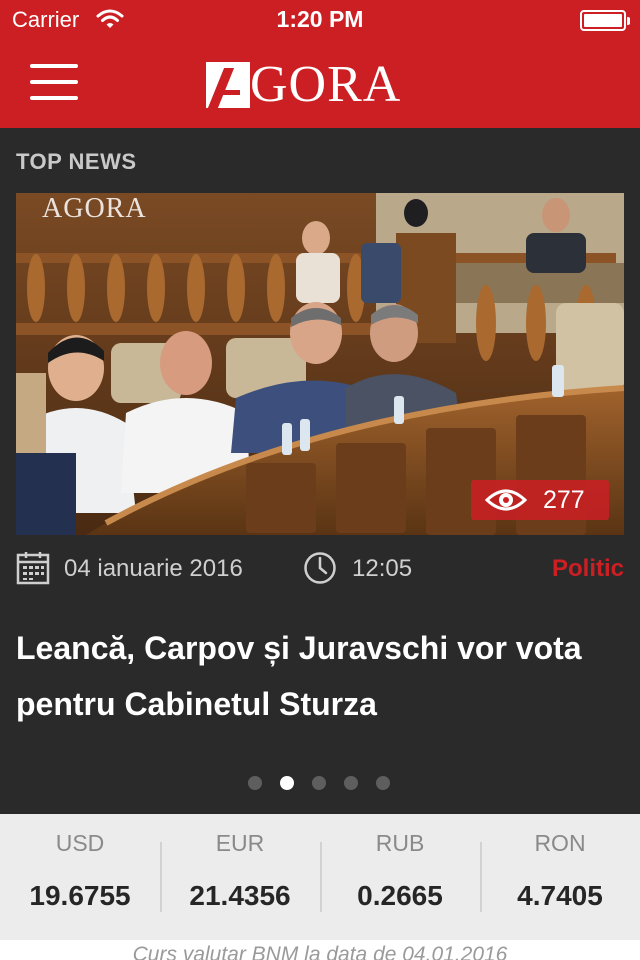  I want to click on views-badge: 277, so click(540, 500).